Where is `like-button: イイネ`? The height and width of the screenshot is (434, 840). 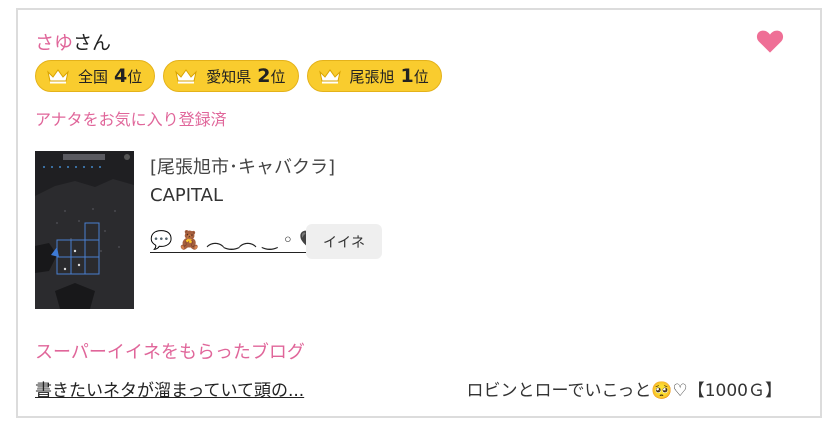 like-button: イイネ is located at coordinates (344, 241).